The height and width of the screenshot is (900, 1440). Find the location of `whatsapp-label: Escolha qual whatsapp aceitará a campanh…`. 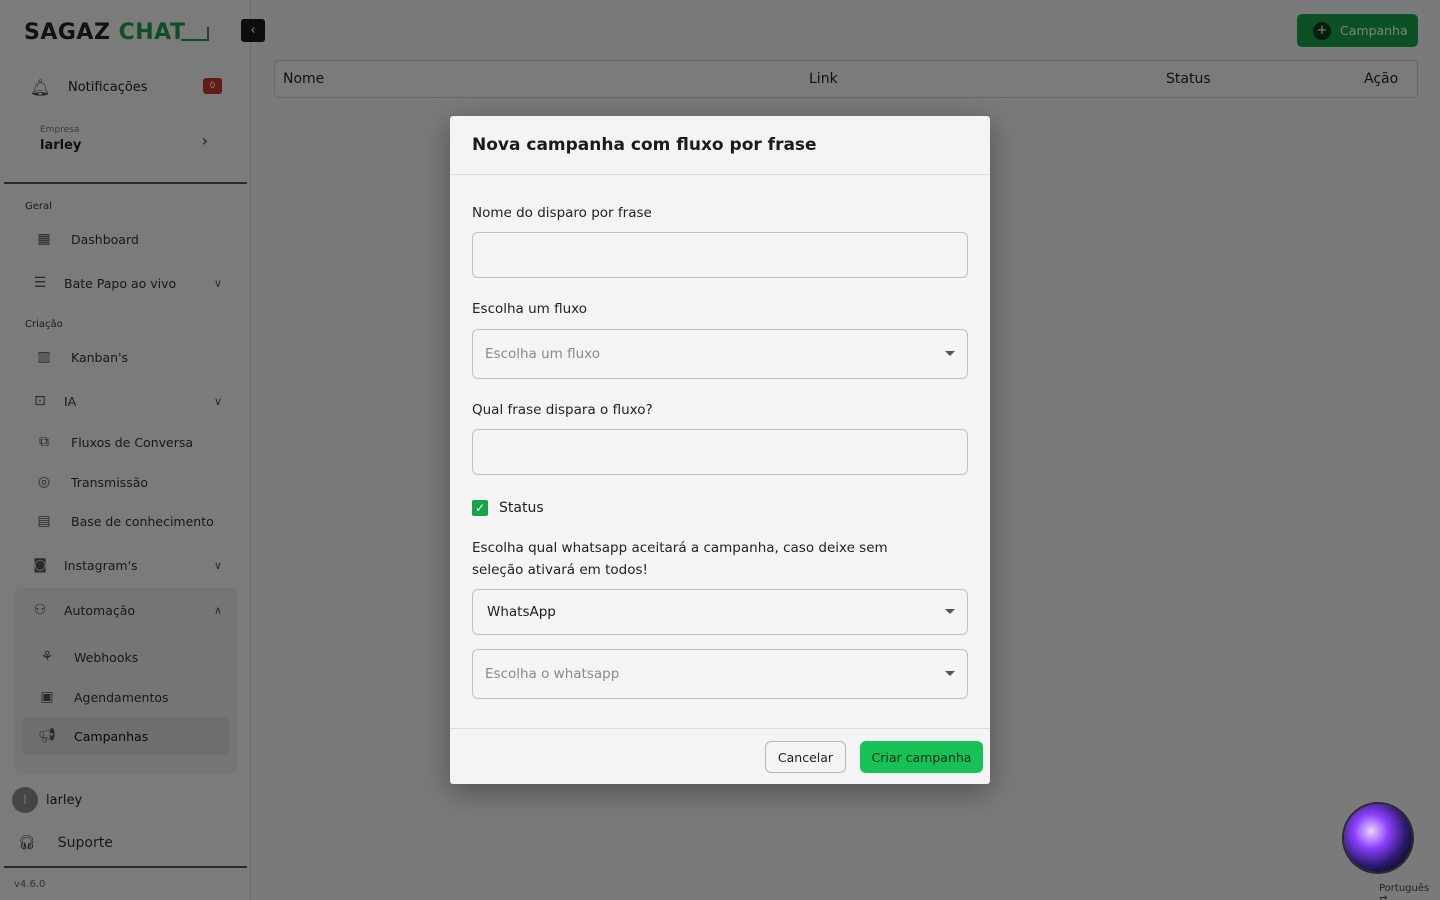

whatsapp-label: Escolha qual whatsapp aceitará a campanh… is located at coordinates (680, 559).